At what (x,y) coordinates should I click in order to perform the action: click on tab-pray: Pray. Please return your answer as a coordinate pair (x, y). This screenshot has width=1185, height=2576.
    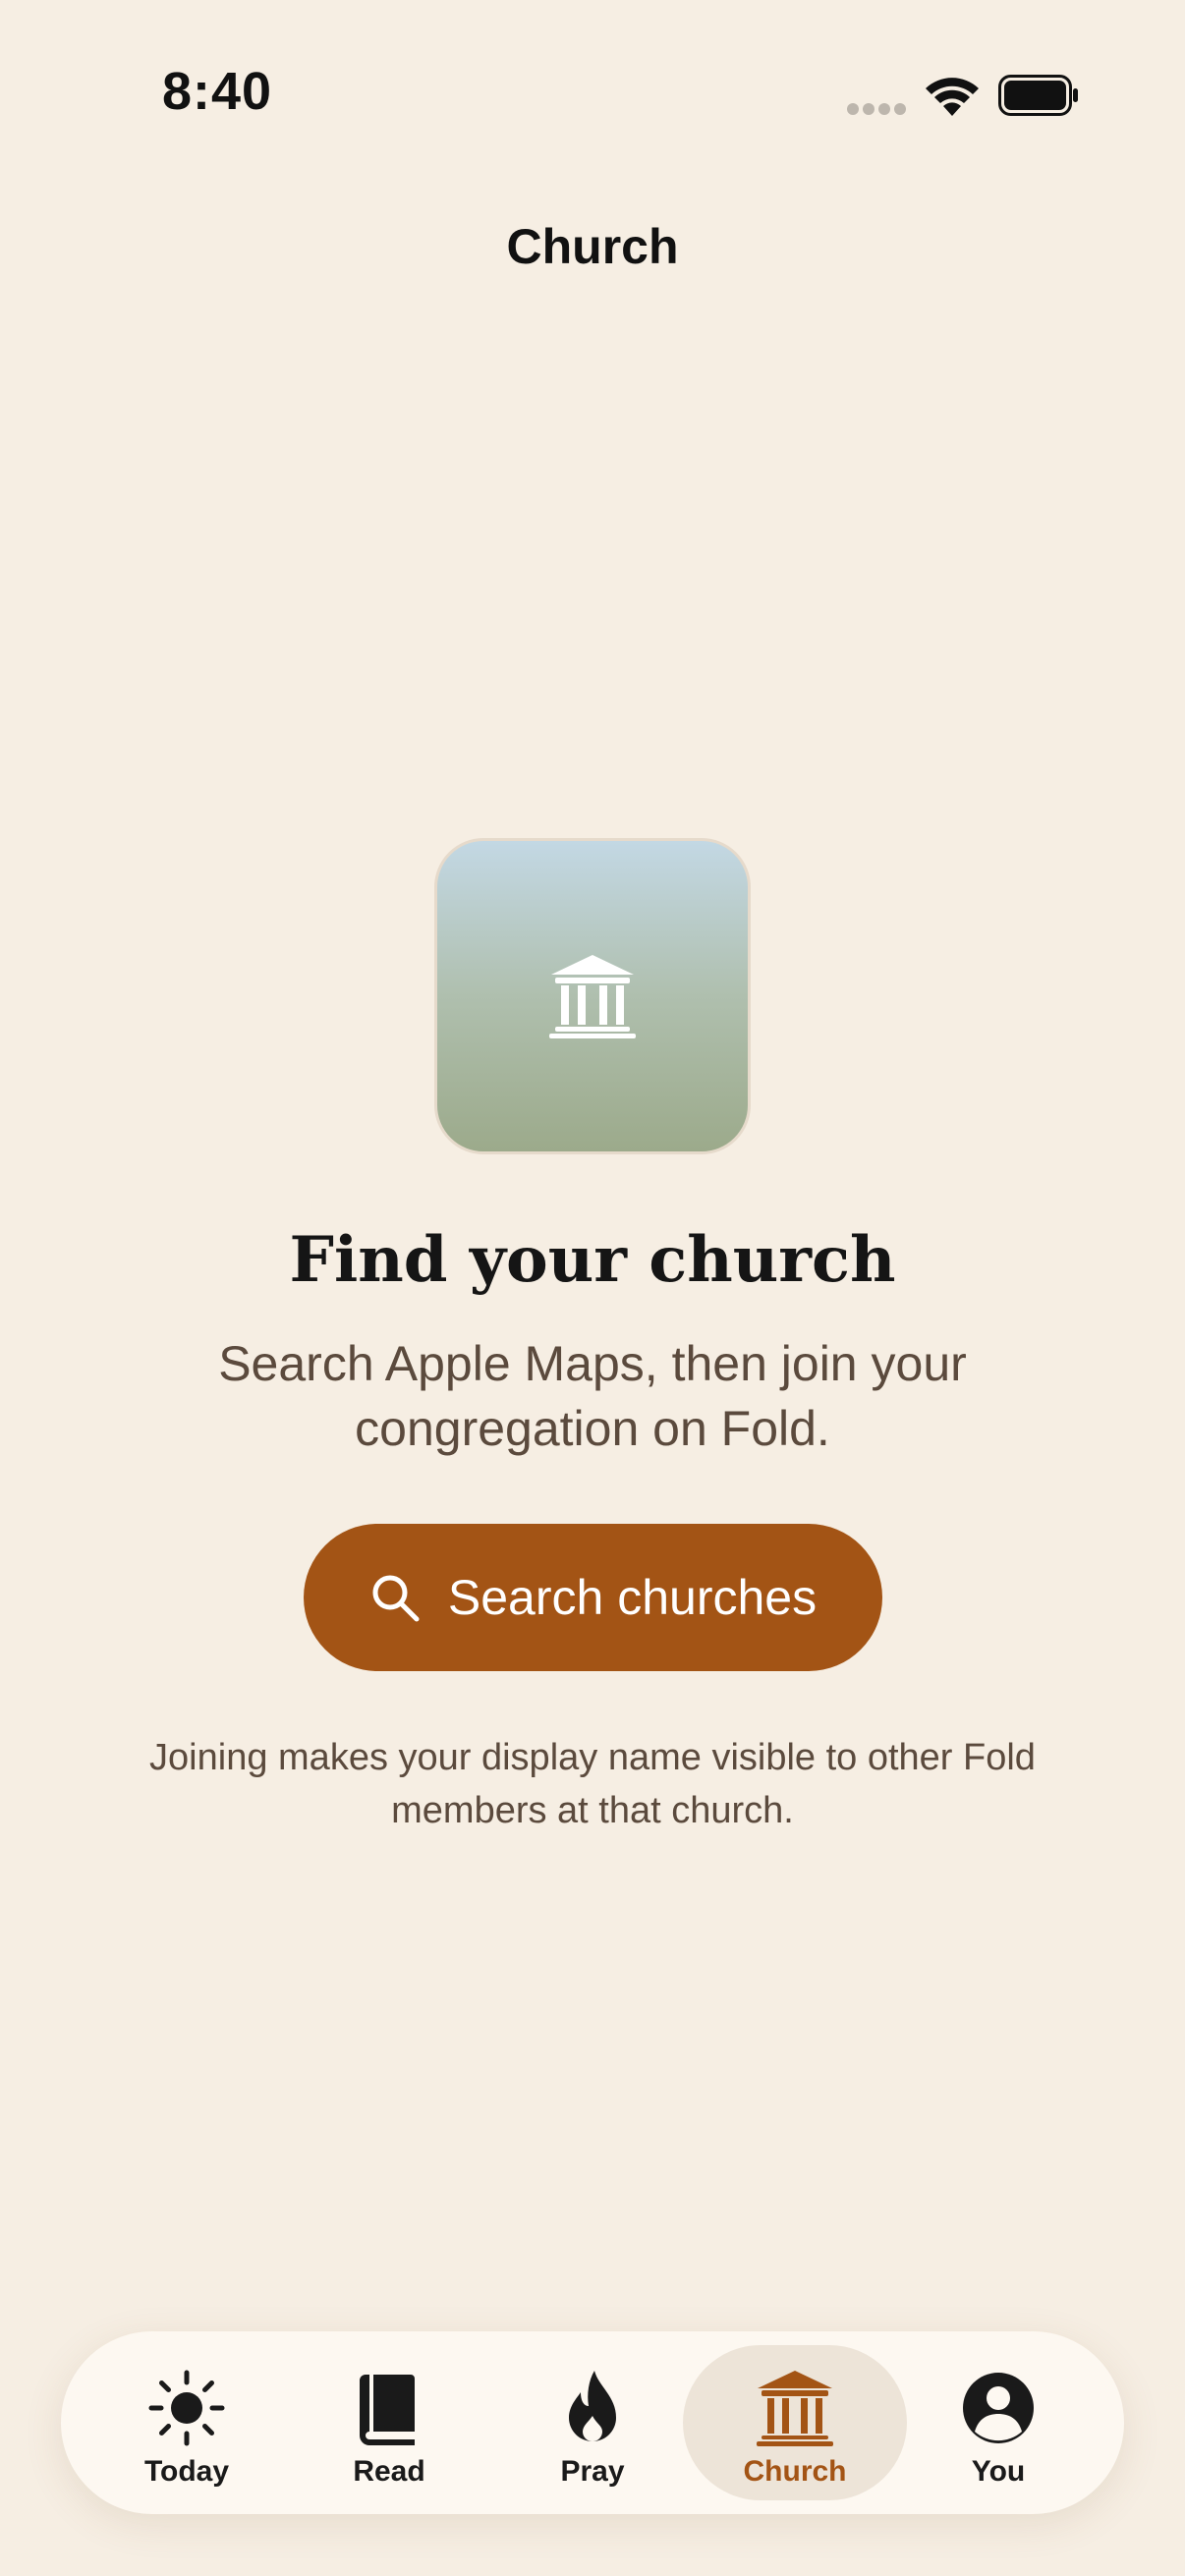
    Looking at the image, I should click on (592, 2422).